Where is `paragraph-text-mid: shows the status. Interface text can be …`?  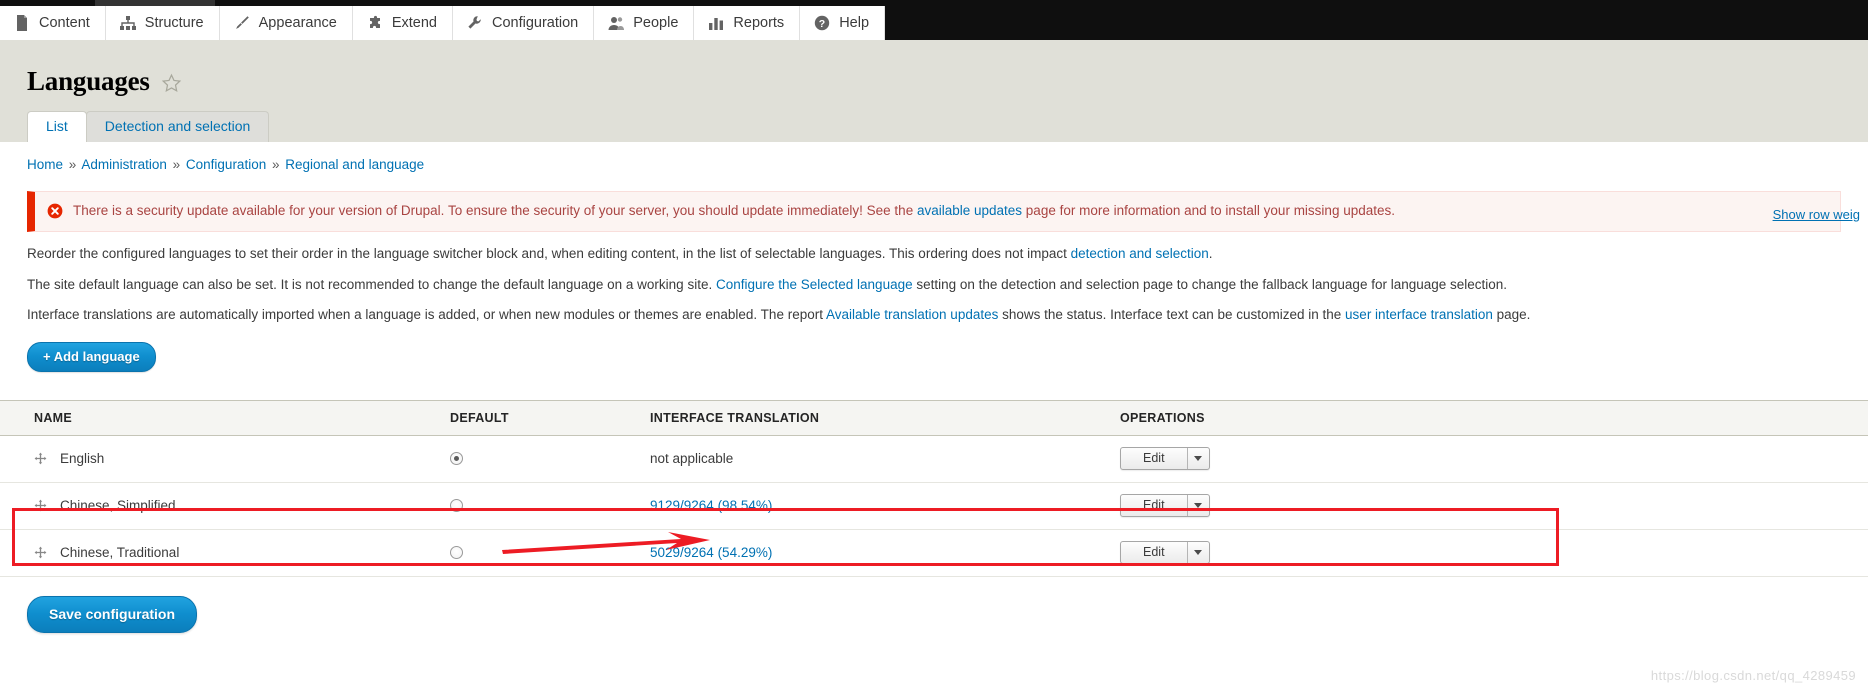 paragraph-text-mid: shows the status. Interface text can be … is located at coordinates (1172, 315).